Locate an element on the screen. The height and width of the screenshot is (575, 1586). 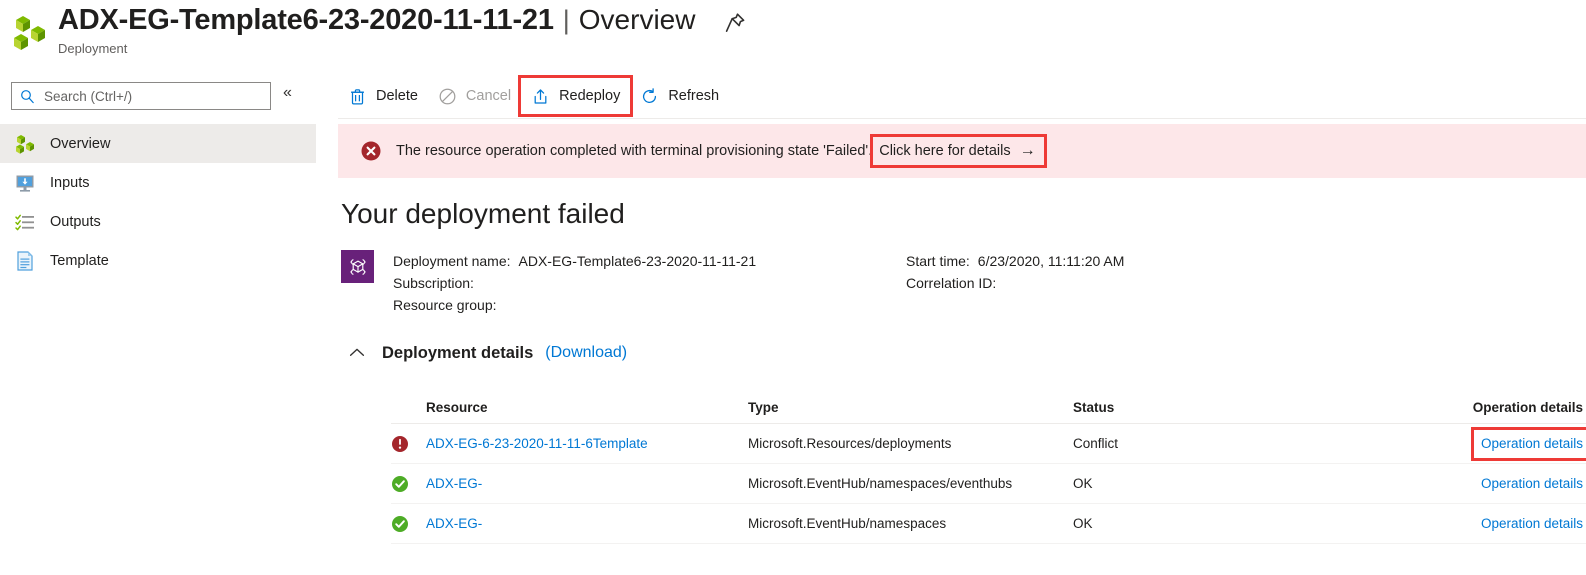
sidebar-item-label: Outputs is located at coordinates (75, 221).